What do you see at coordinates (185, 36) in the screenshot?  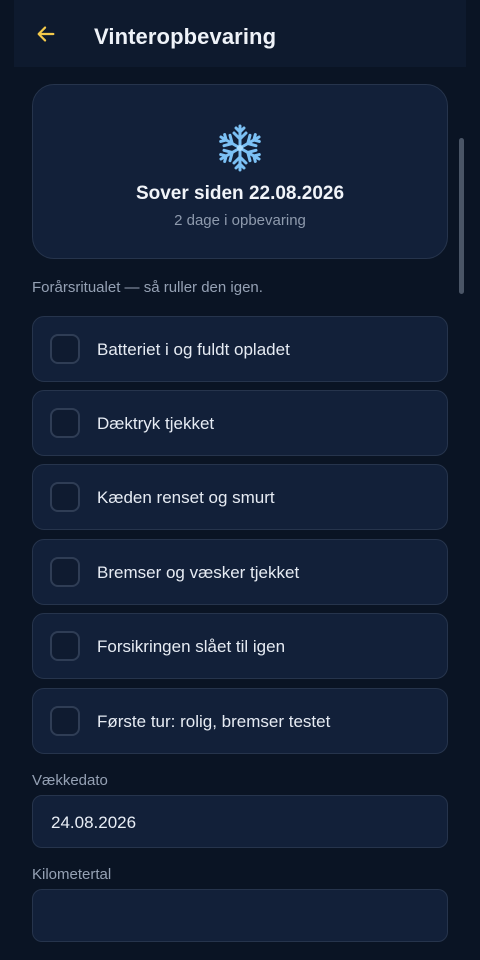 I see `page-title: Vinteropbevaring` at bounding box center [185, 36].